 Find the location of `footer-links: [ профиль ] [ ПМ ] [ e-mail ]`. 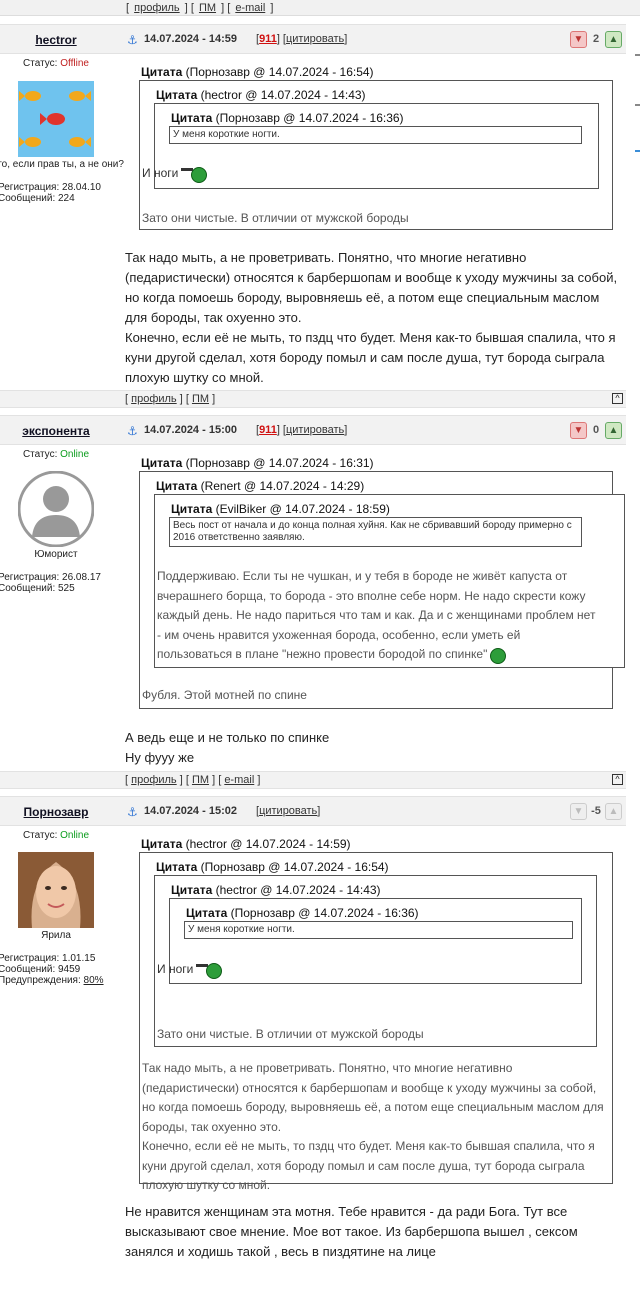

footer-links: [ профиль ] [ ПМ ] [ e-mail ] is located at coordinates (193, 780).